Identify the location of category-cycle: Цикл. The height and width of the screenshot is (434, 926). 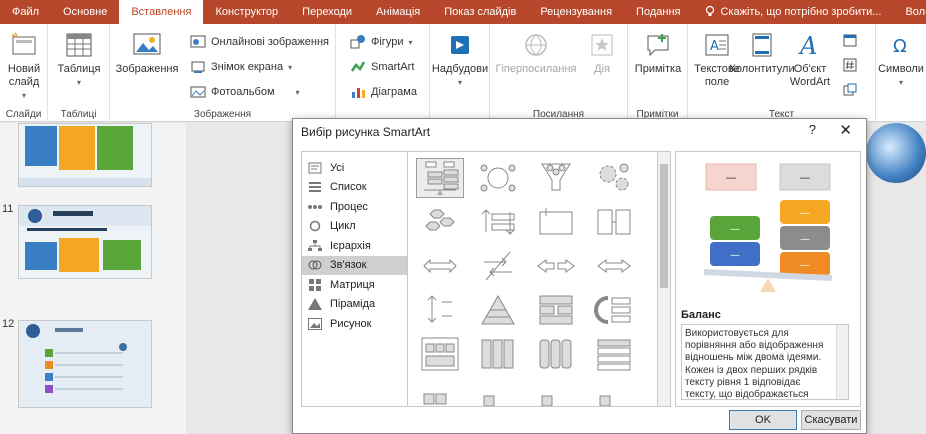
(354, 227).